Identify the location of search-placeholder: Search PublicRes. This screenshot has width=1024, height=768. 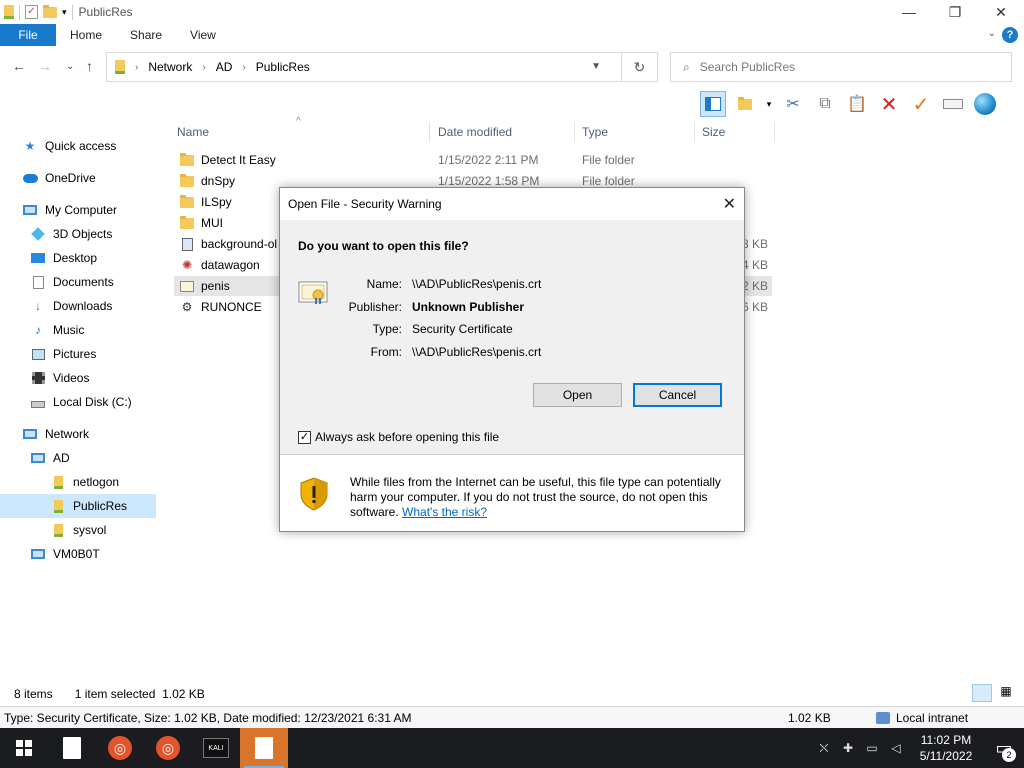
(747, 67).